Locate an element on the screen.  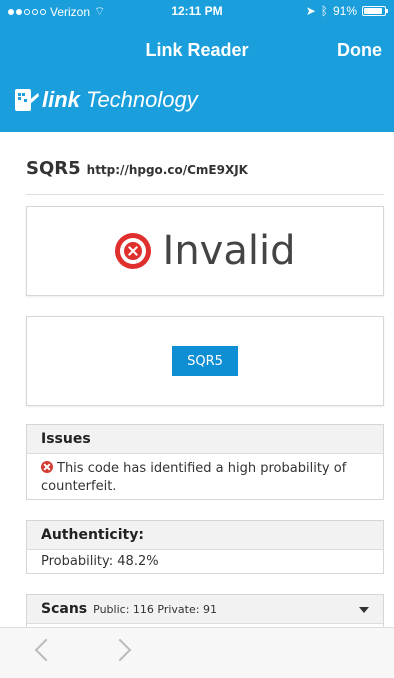
issues-title: Issues is located at coordinates (205, 439).